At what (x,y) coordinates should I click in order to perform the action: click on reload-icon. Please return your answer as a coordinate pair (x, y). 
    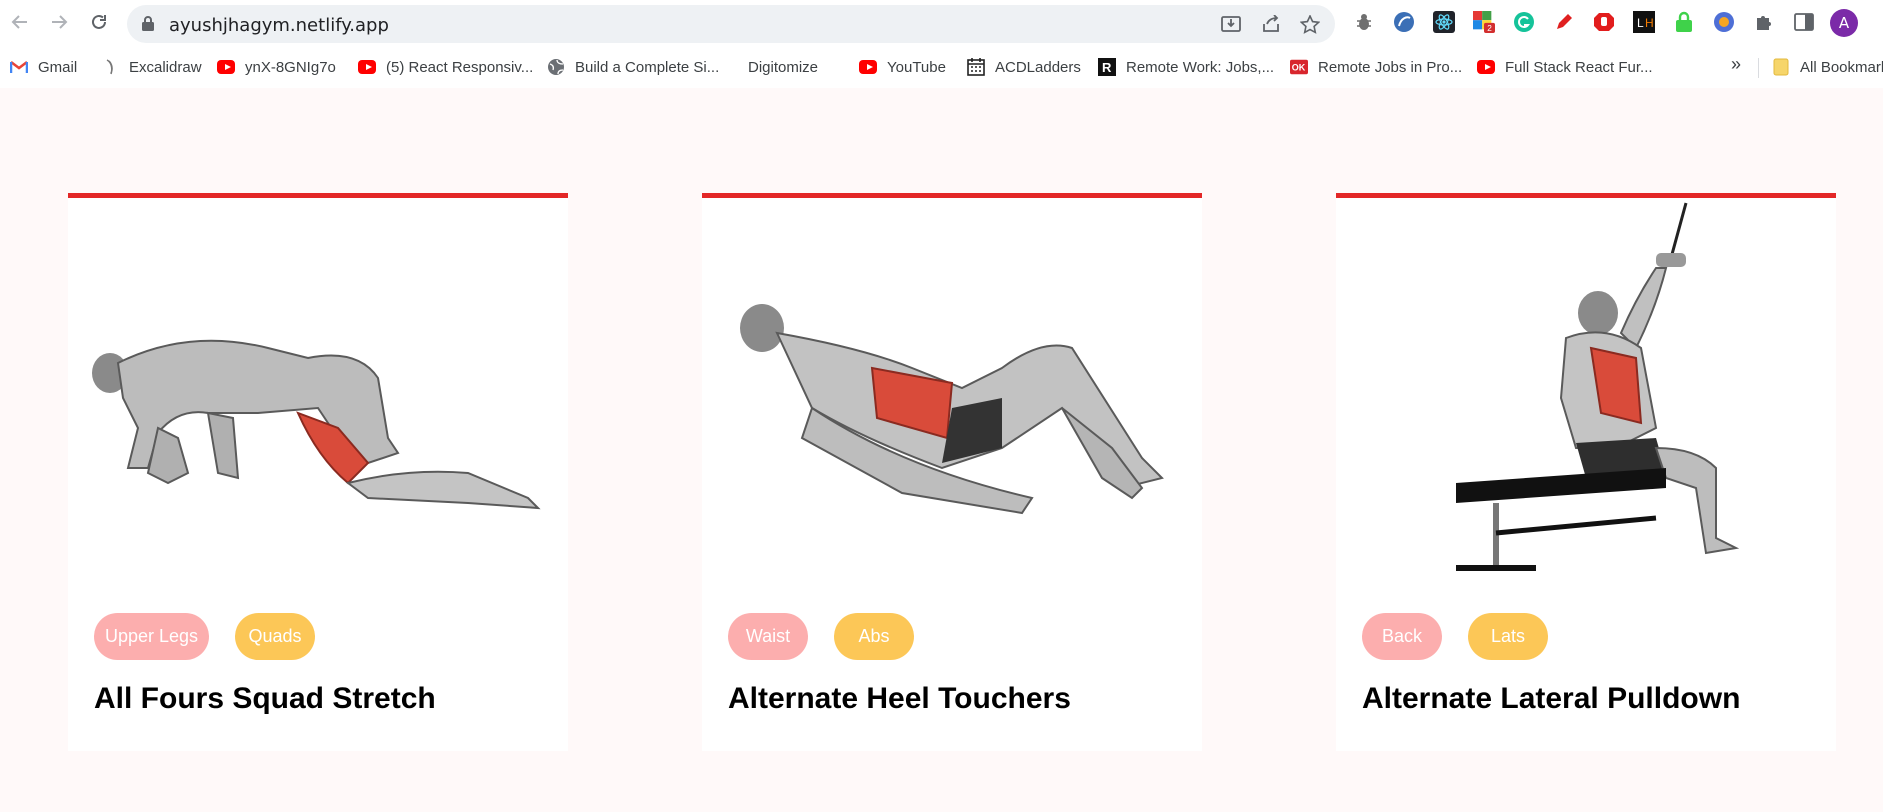
    Looking at the image, I should click on (99, 21).